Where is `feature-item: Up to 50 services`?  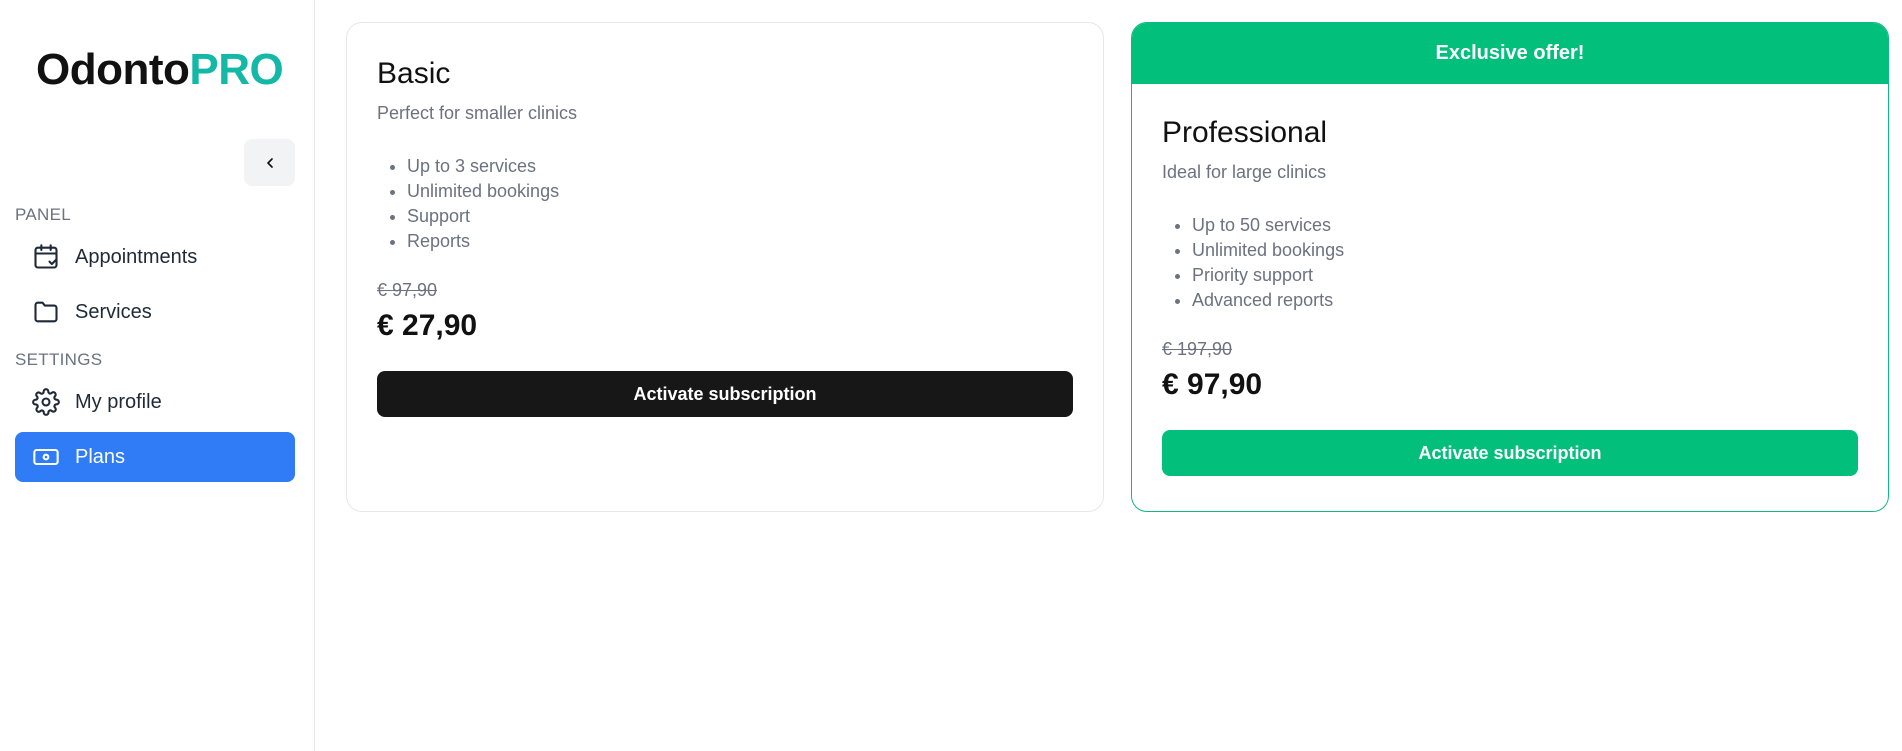
feature-item: Up to 50 services is located at coordinates (1525, 225).